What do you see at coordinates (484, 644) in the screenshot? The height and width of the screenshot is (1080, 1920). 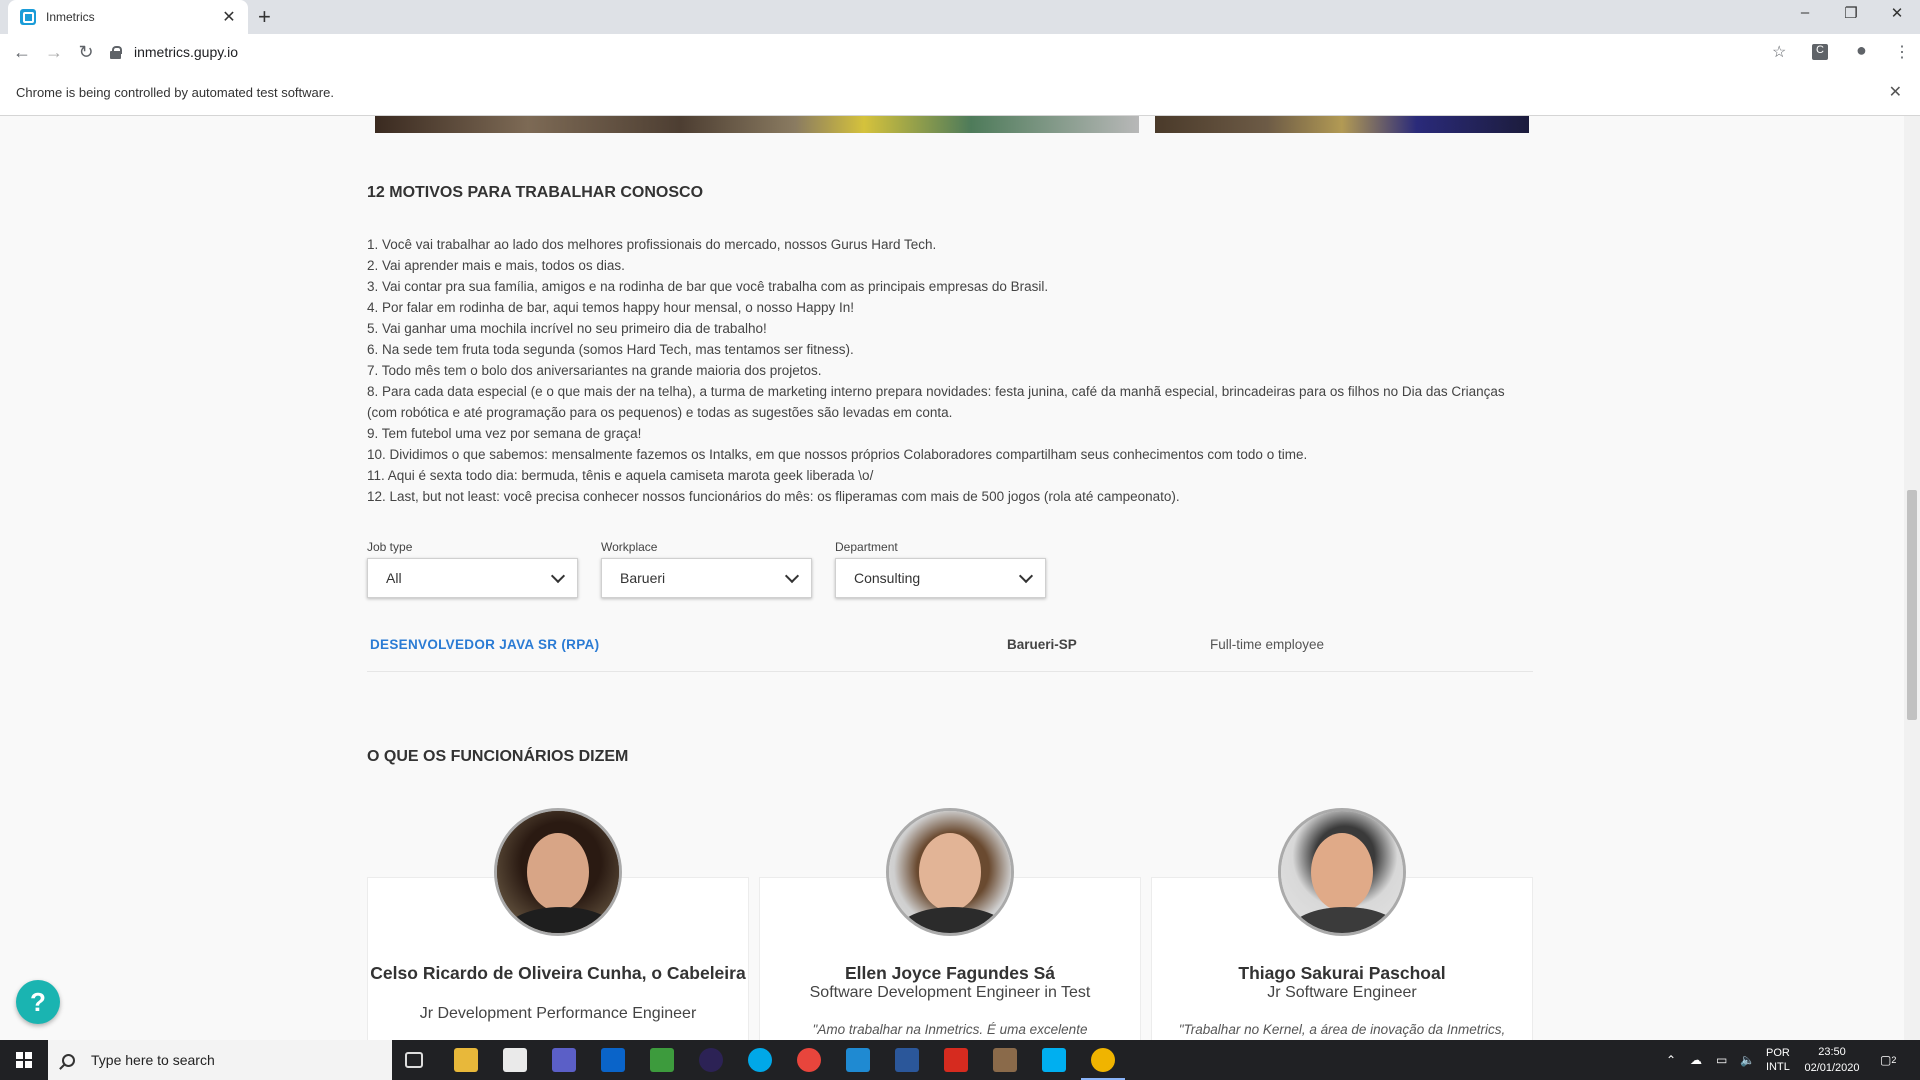 I see `job-title-link: DESENVOLVEDOR JAVA SR (RPA)` at bounding box center [484, 644].